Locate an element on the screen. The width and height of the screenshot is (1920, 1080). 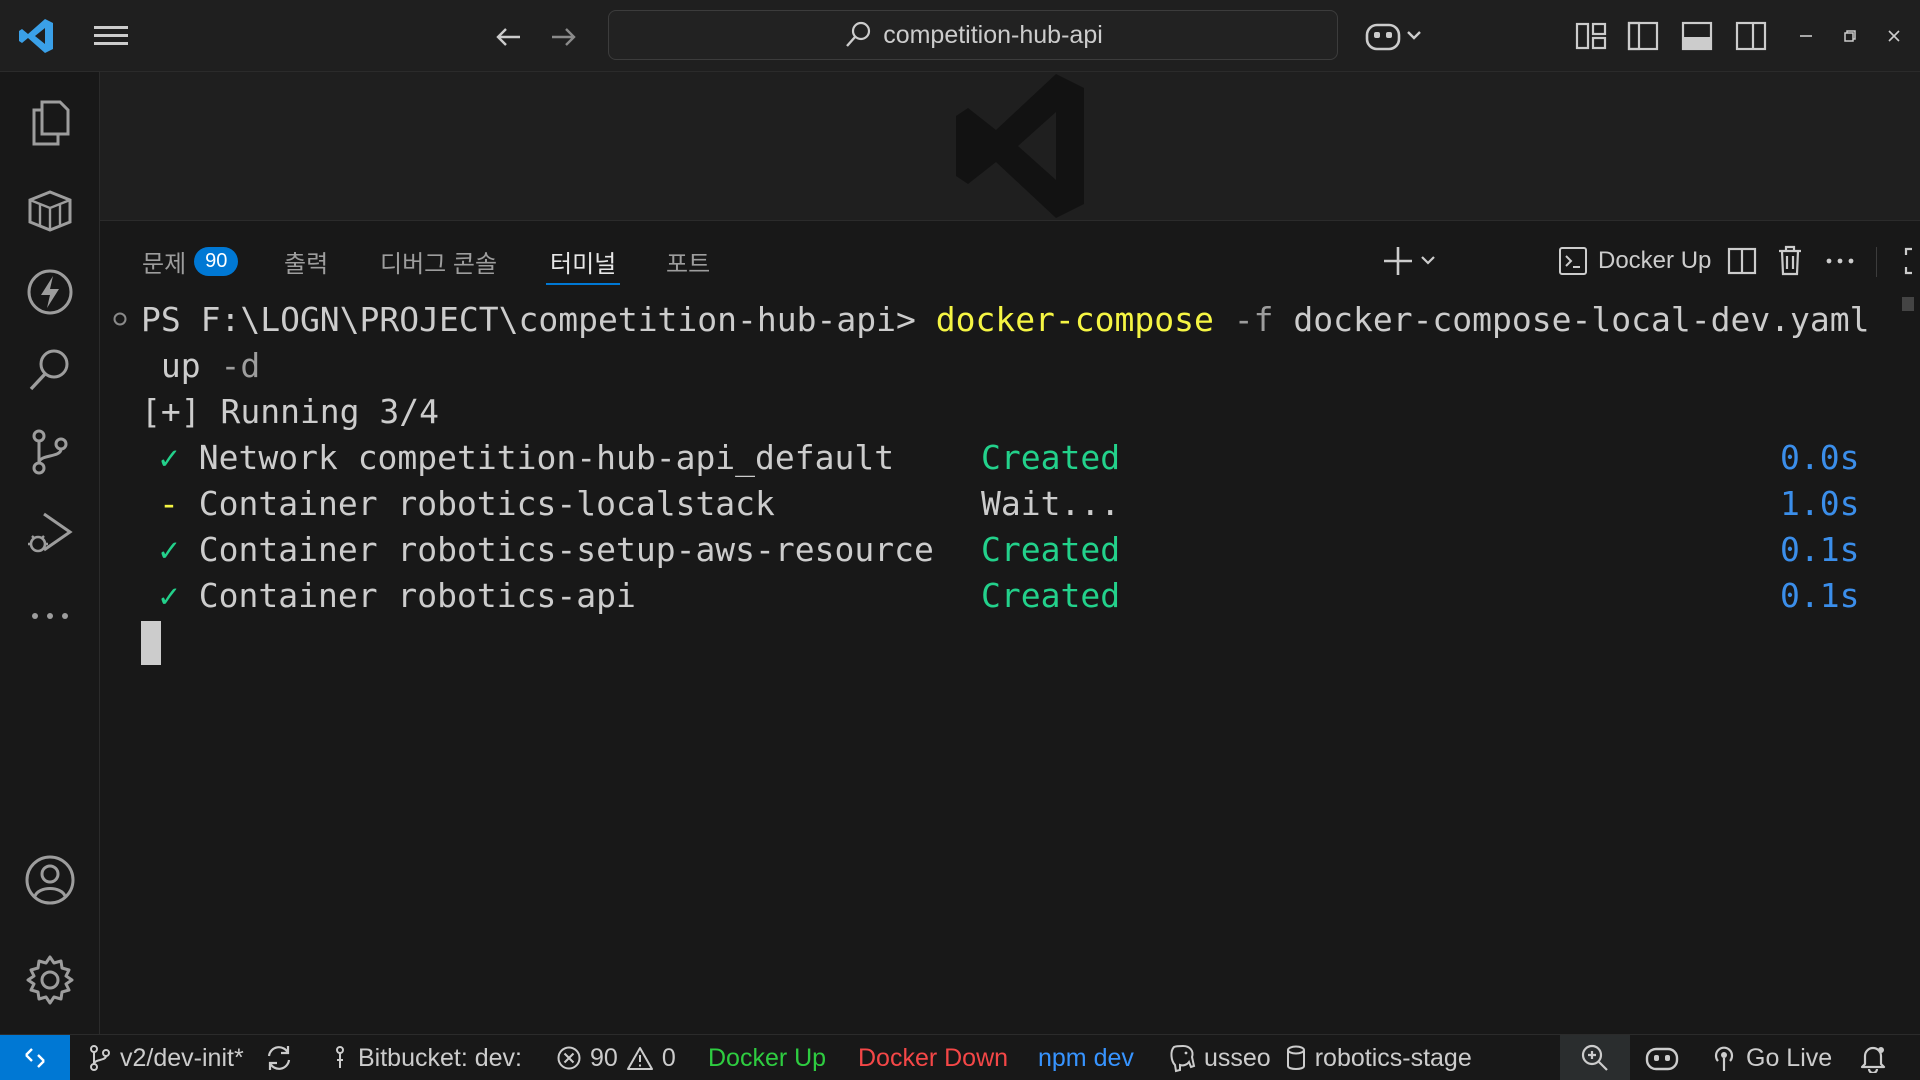
title-bar: competition-hub-api is located at coordinates (960, 36).